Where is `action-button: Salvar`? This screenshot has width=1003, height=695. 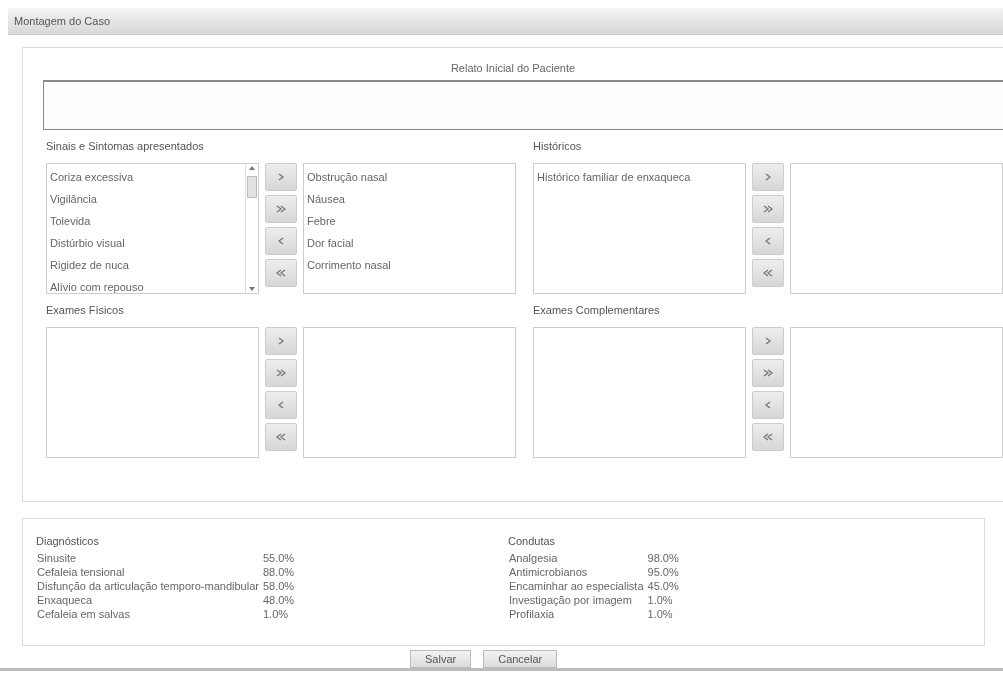
action-button: Salvar is located at coordinates (441, 659).